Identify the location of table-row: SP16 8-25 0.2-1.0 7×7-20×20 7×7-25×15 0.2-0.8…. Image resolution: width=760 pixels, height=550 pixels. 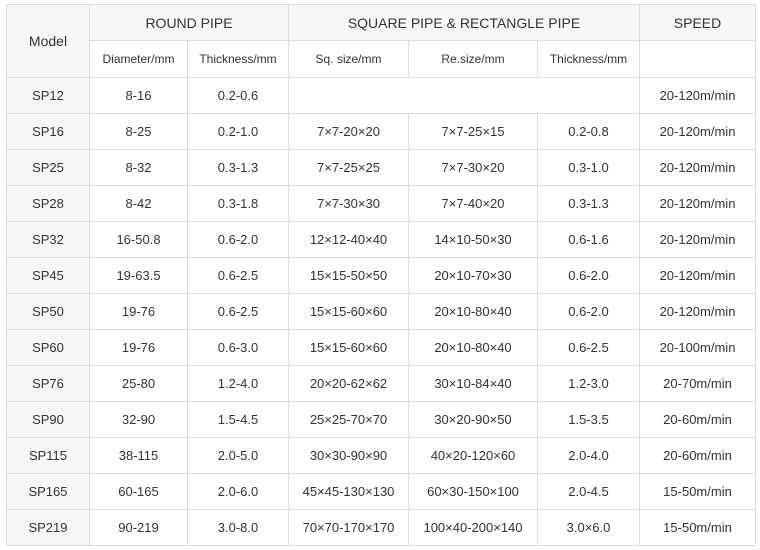
(381, 131).